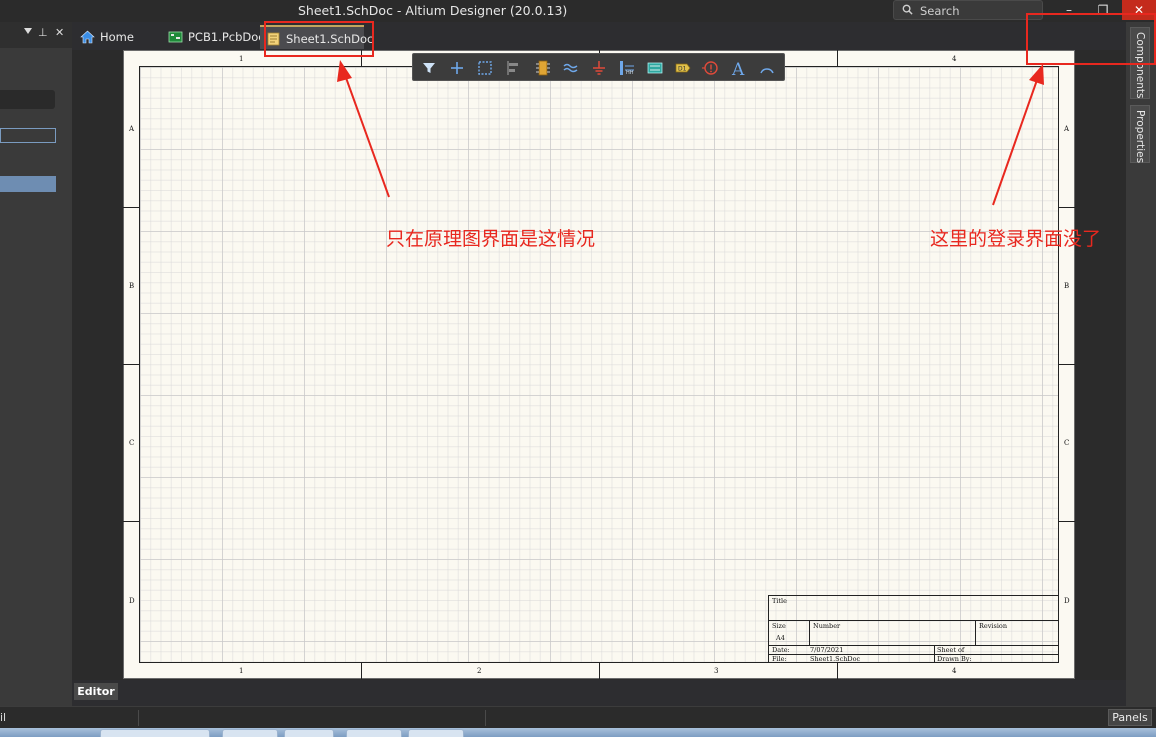  I want to click on drawn-by-label: Drawn By:, so click(954, 659).